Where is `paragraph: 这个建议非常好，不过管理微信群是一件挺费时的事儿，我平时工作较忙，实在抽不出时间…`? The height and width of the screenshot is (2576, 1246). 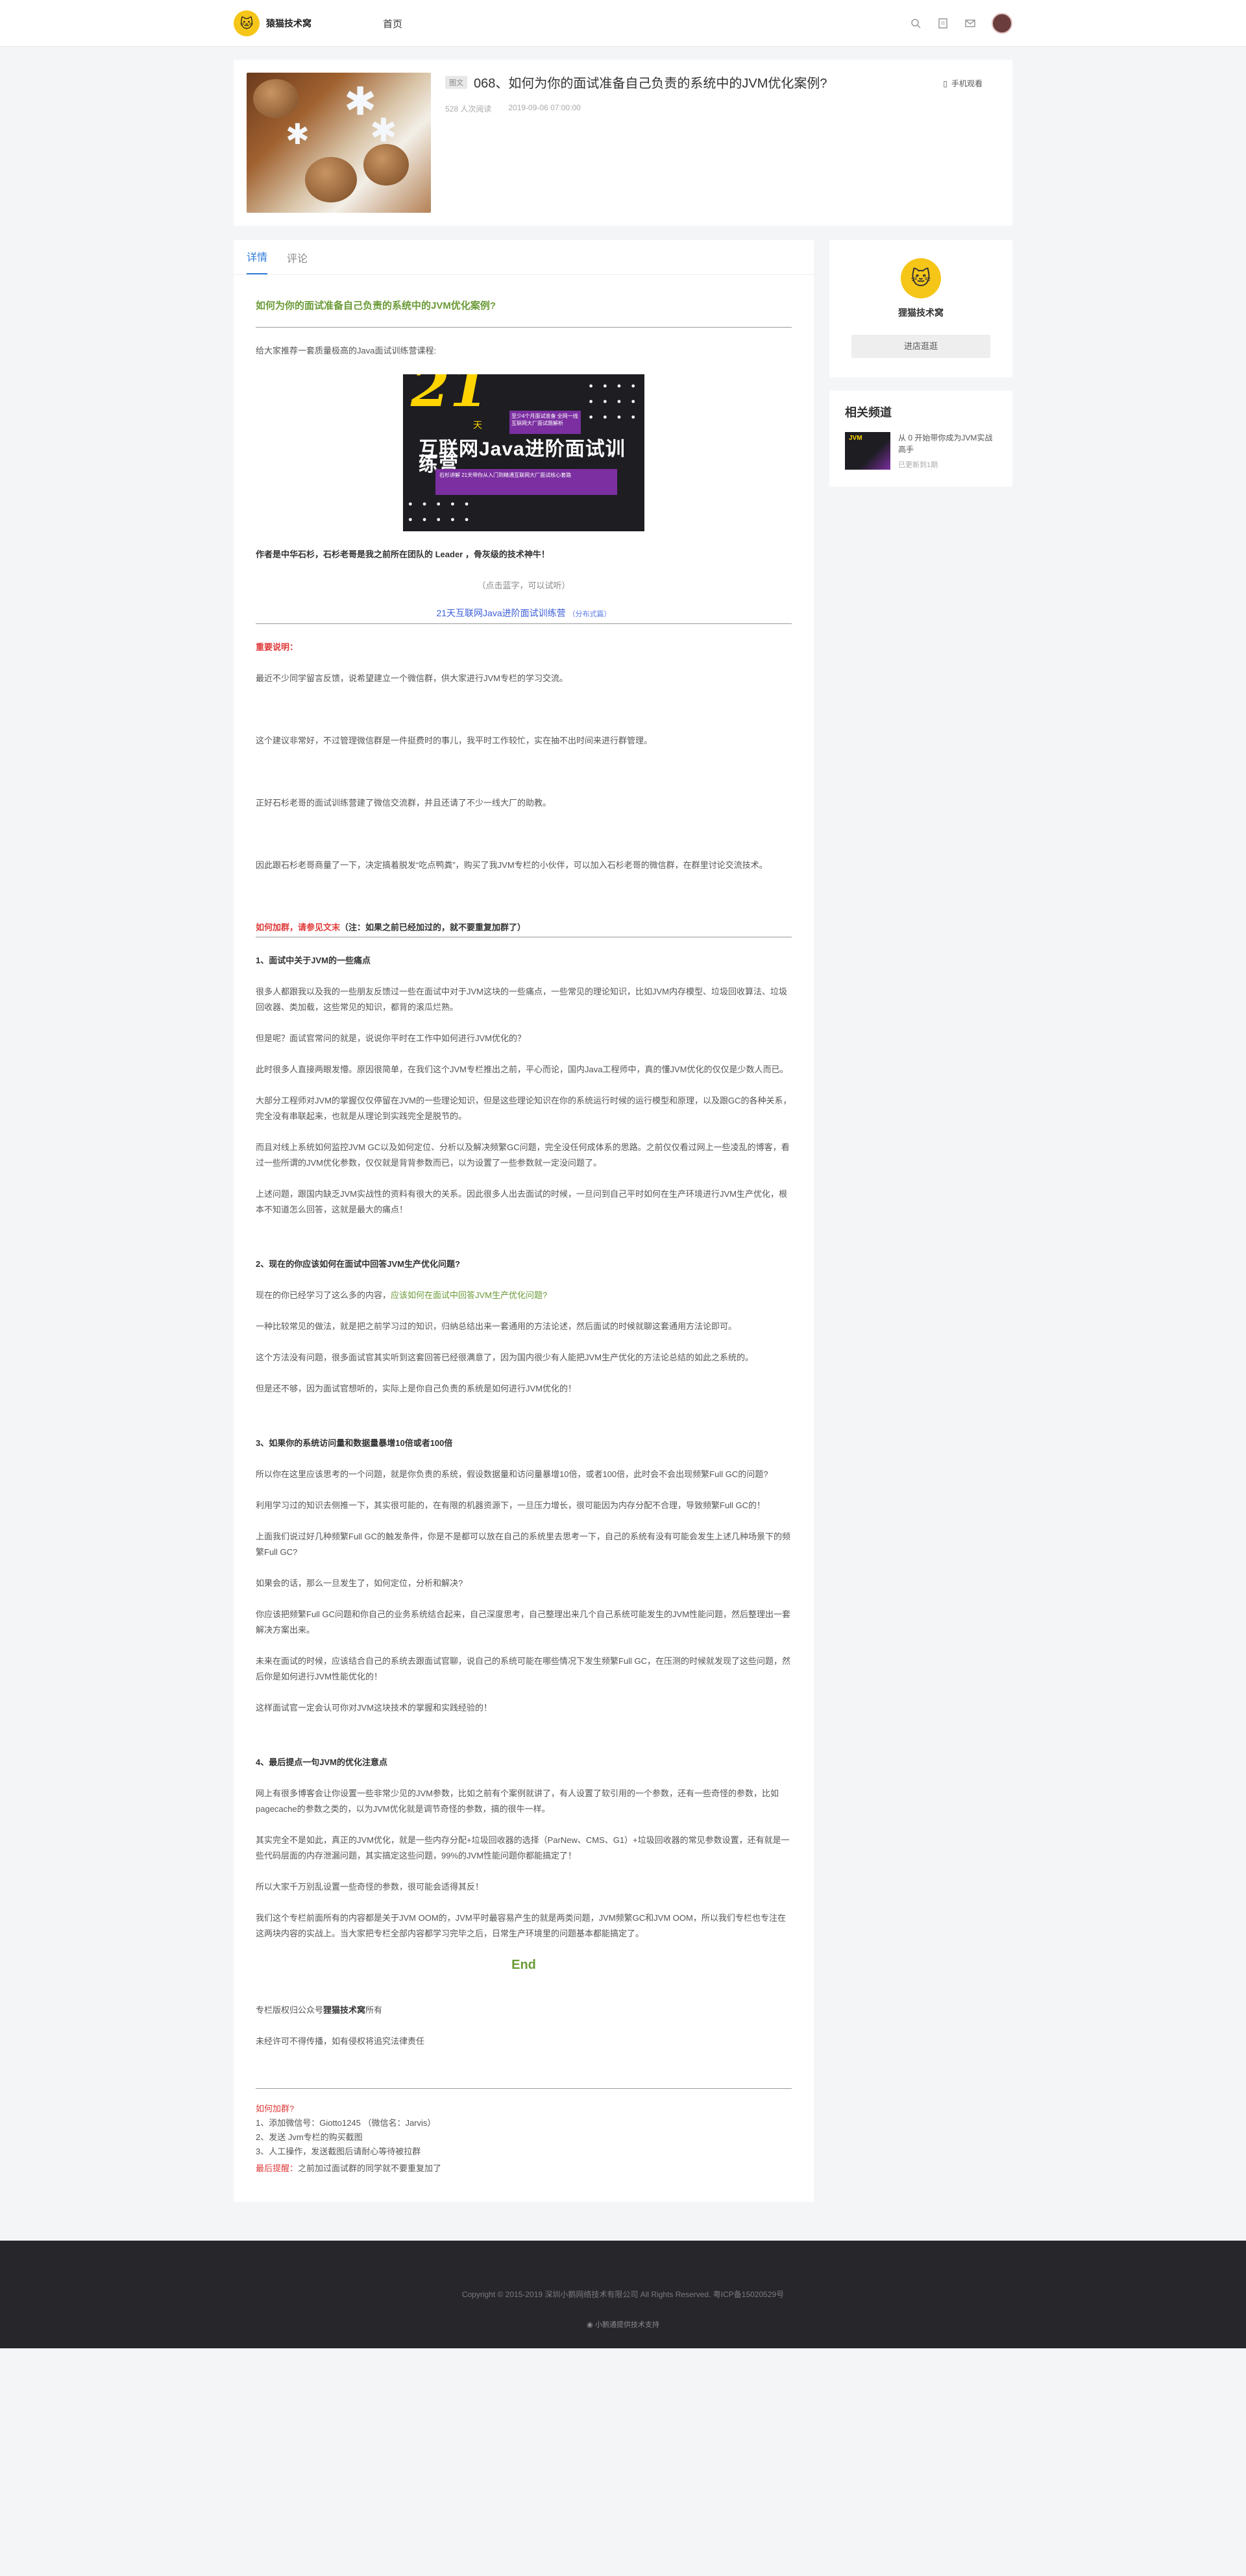 paragraph: 这个建议非常好，不过管理微信群是一件挺费时的事儿，我平时工作较忙，实在抽不出时间… is located at coordinates (454, 740).